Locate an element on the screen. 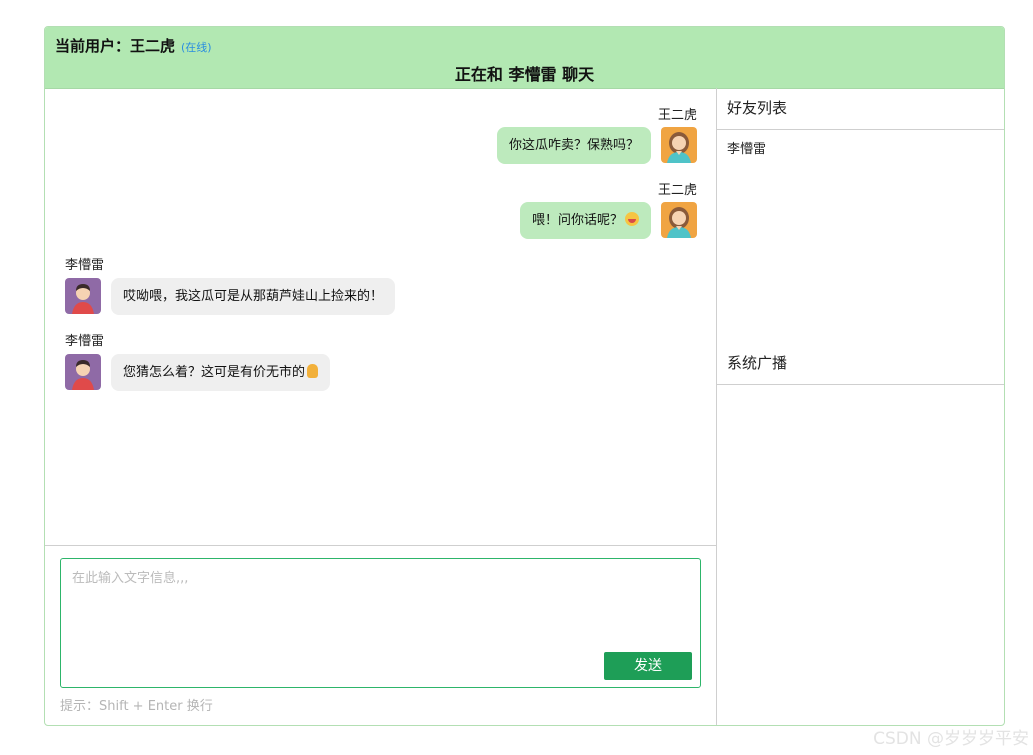 The image size is (1033, 755). message-text: 您猜怎么着？这可是有价无市的 is located at coordinates (214, 372).